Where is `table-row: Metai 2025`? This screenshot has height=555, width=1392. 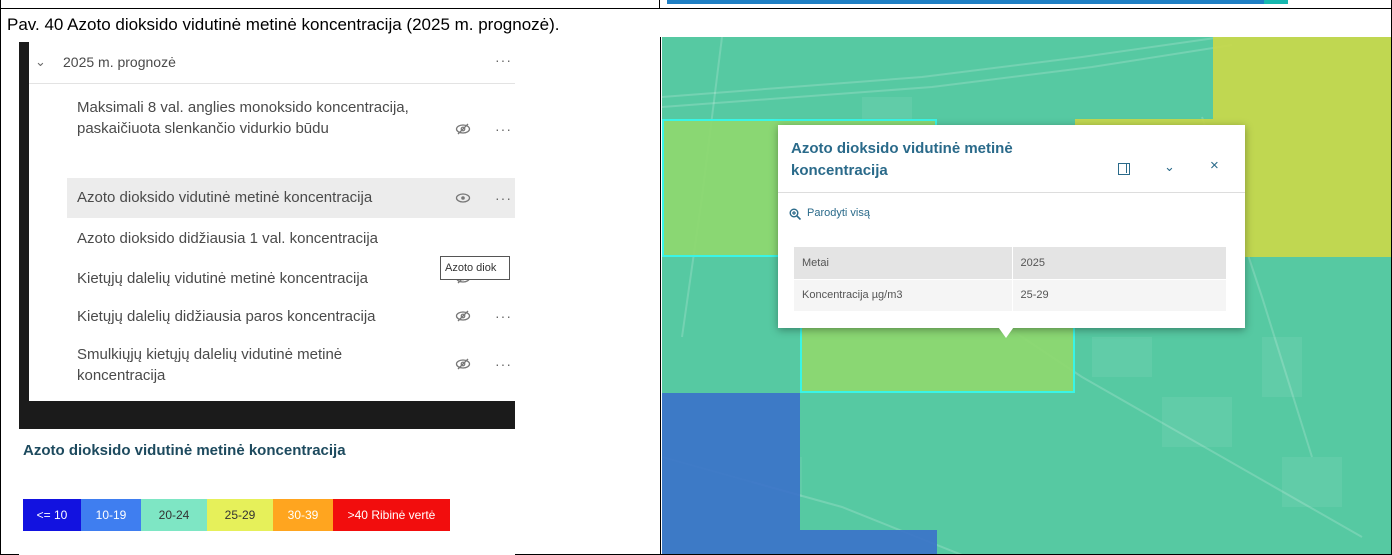
table-row: Metai 2025 is located at coordinates (1010, 263).